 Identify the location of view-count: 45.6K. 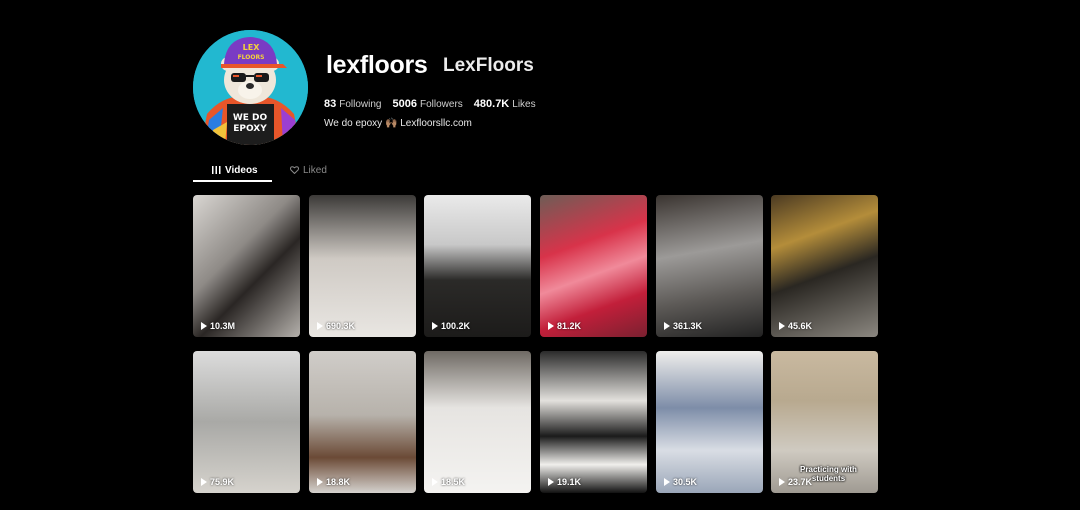
(795, 326).